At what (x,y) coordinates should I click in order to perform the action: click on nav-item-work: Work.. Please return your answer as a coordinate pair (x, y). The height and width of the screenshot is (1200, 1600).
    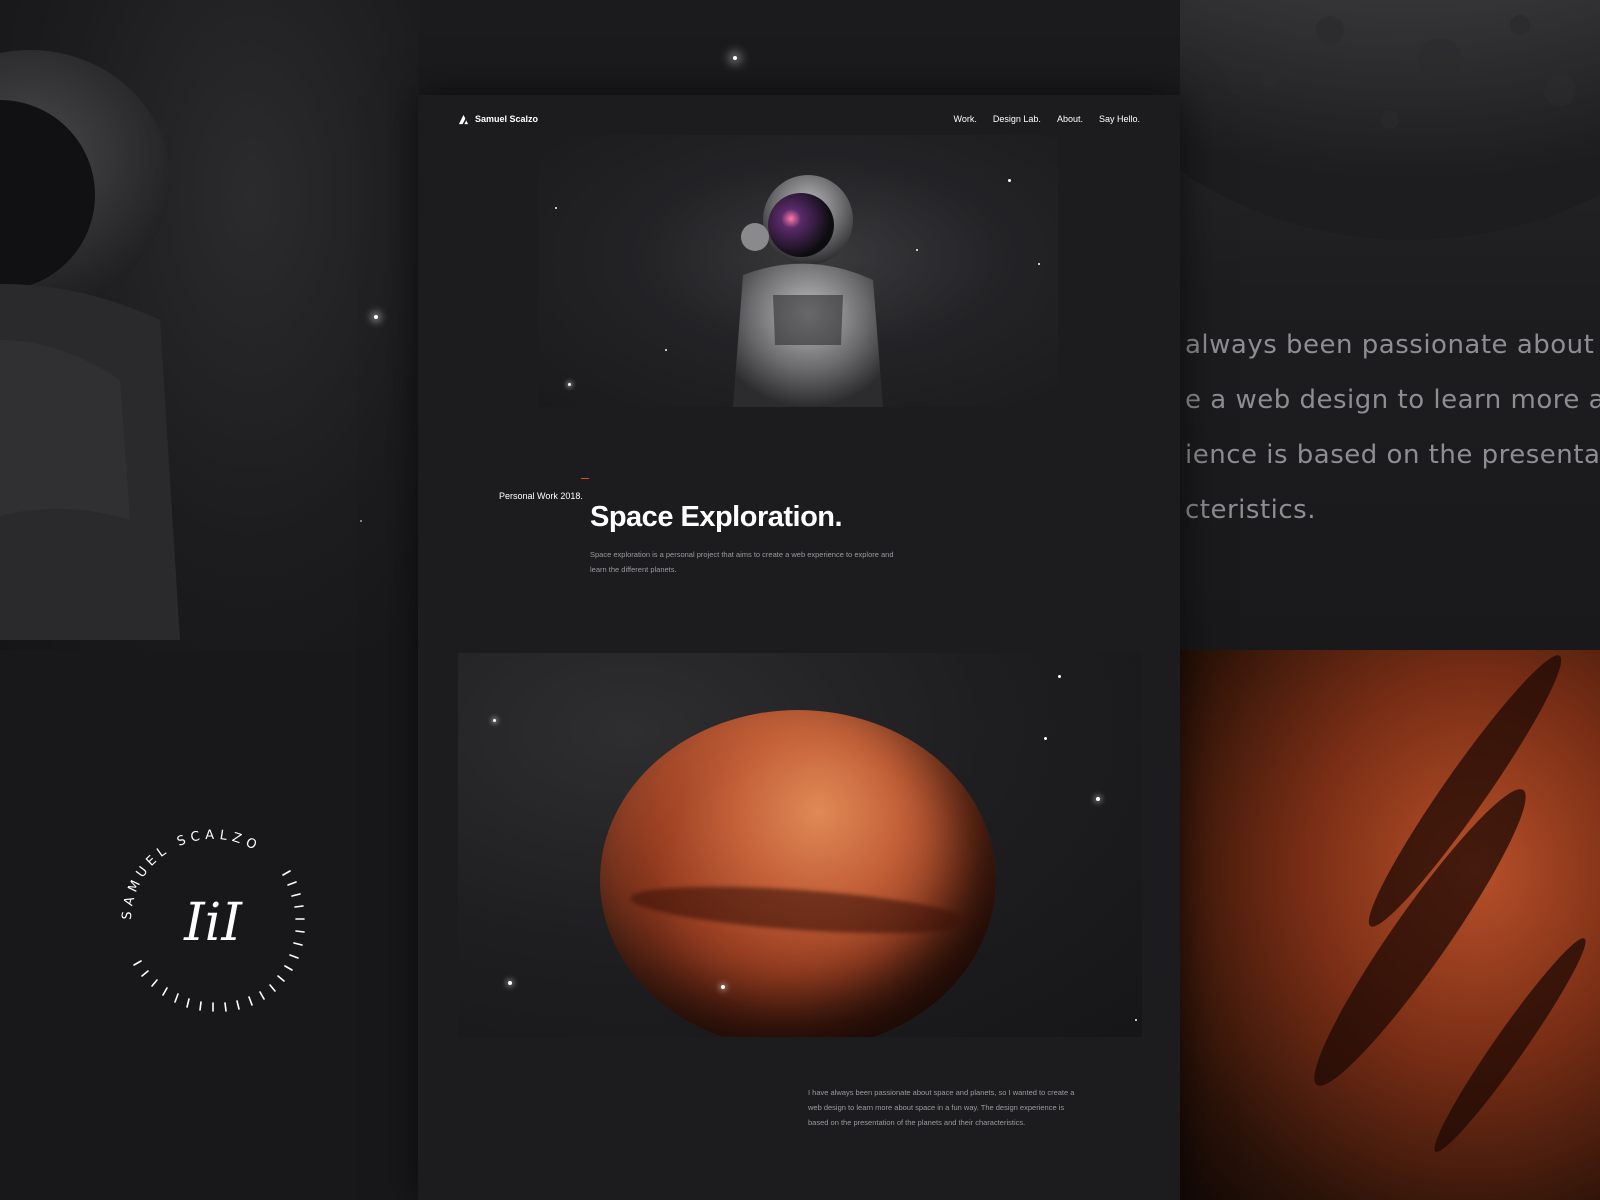
    Looking at the image, I should click on (965, 119).